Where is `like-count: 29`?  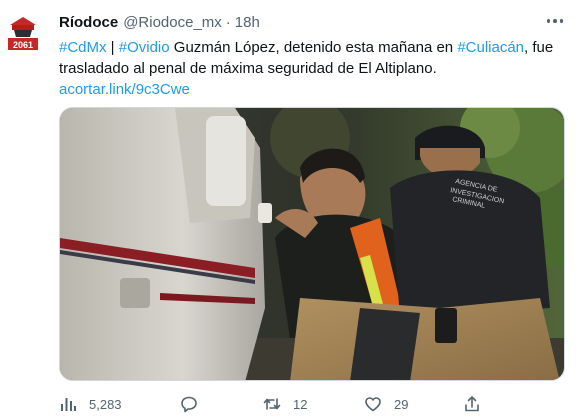
like-count: 29 is located at coordinates (401, 404).